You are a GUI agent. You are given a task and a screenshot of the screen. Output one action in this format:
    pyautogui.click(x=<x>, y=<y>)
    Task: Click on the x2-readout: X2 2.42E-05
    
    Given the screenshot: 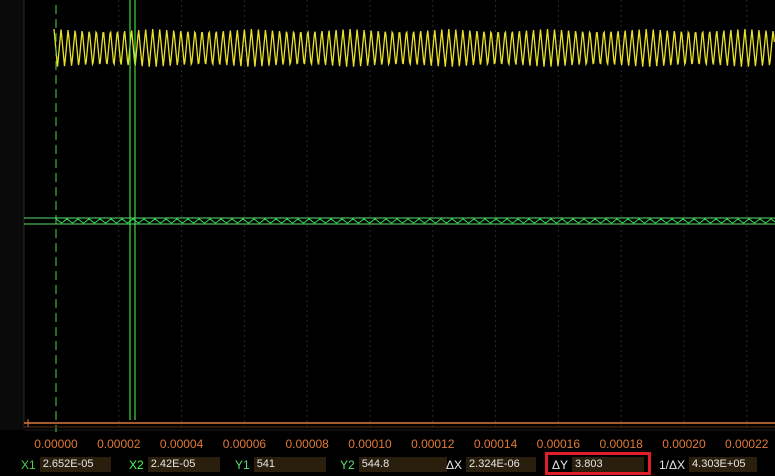 What is the action you would take?
    pyautogui.click(x=174, y=464)
    